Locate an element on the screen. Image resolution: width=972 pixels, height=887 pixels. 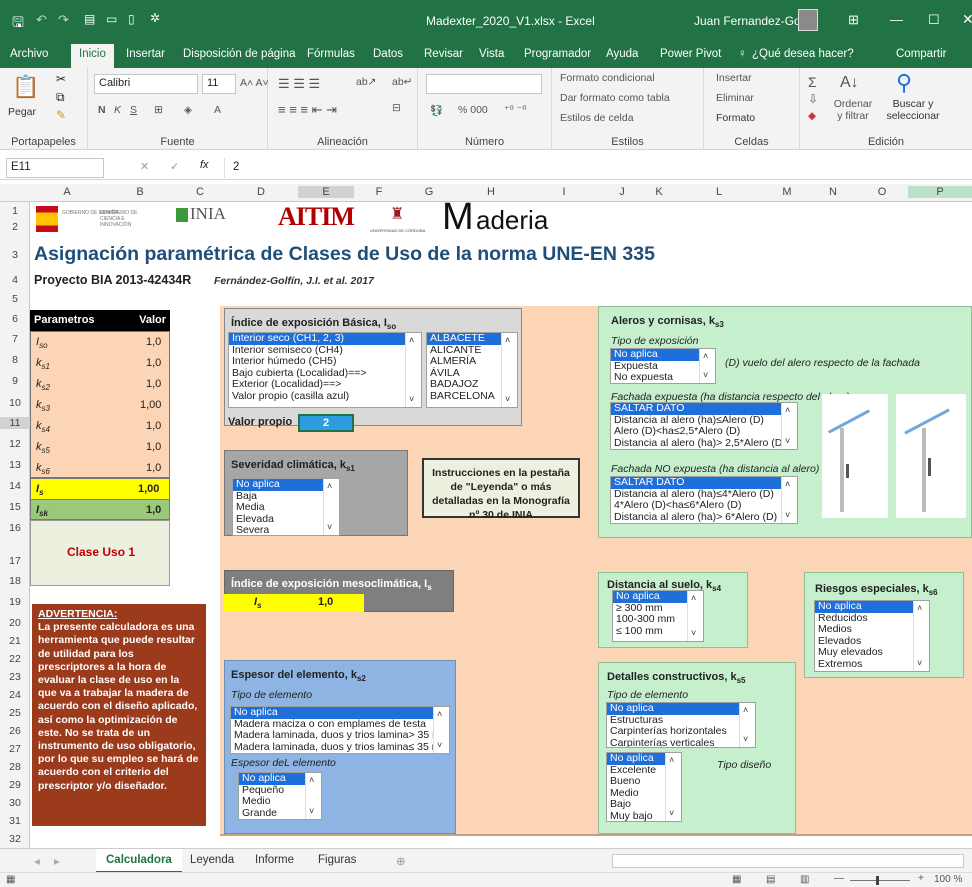
sheet-tab-calculadora: Calculadora is located at coordinates (139, 861).